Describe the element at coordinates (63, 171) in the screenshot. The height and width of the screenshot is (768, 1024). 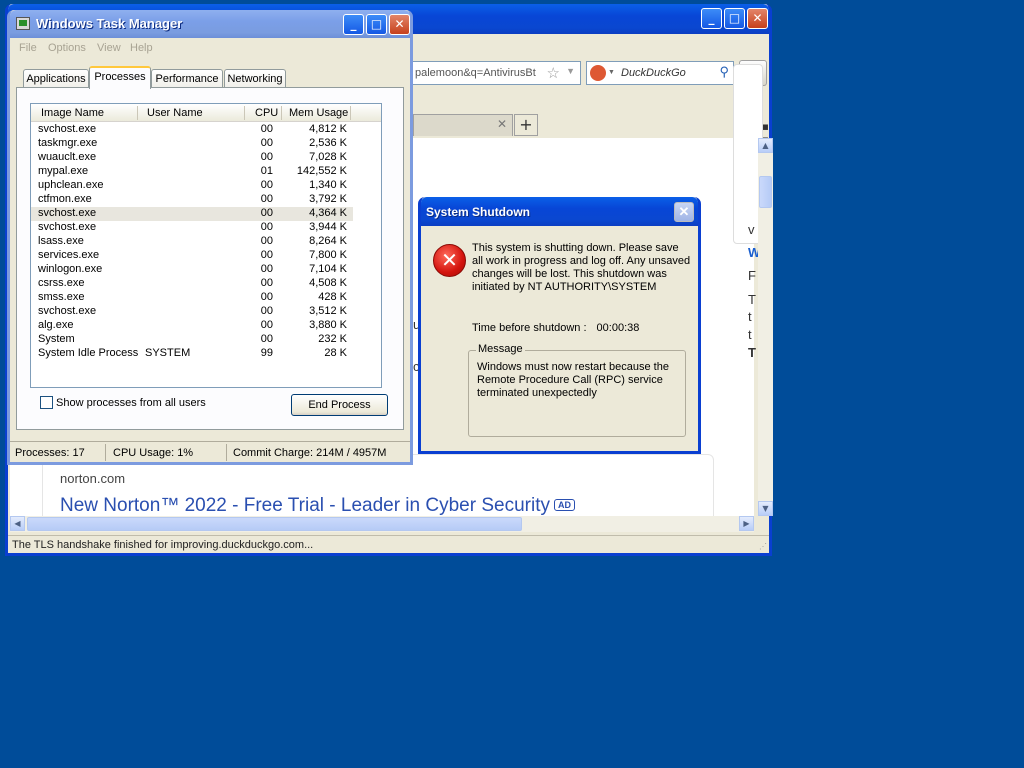
I see `process-name: mypal.exe` at that location.